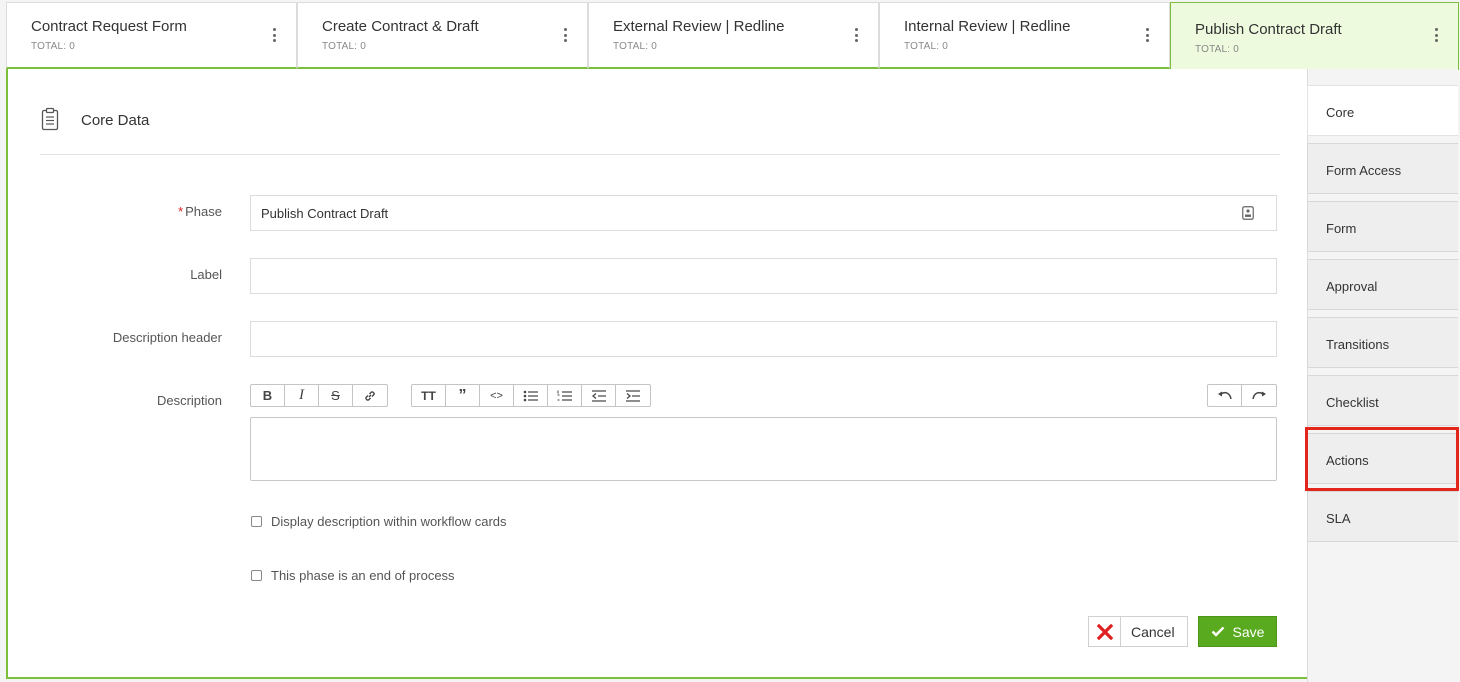 Image resolution: width=1460 pixels, height=682 pixels. What do you see at coordinates (1358, 344) in the screenshot?
I see `sidebar-item-label: Transitions` at bounding box center [1358, 344].